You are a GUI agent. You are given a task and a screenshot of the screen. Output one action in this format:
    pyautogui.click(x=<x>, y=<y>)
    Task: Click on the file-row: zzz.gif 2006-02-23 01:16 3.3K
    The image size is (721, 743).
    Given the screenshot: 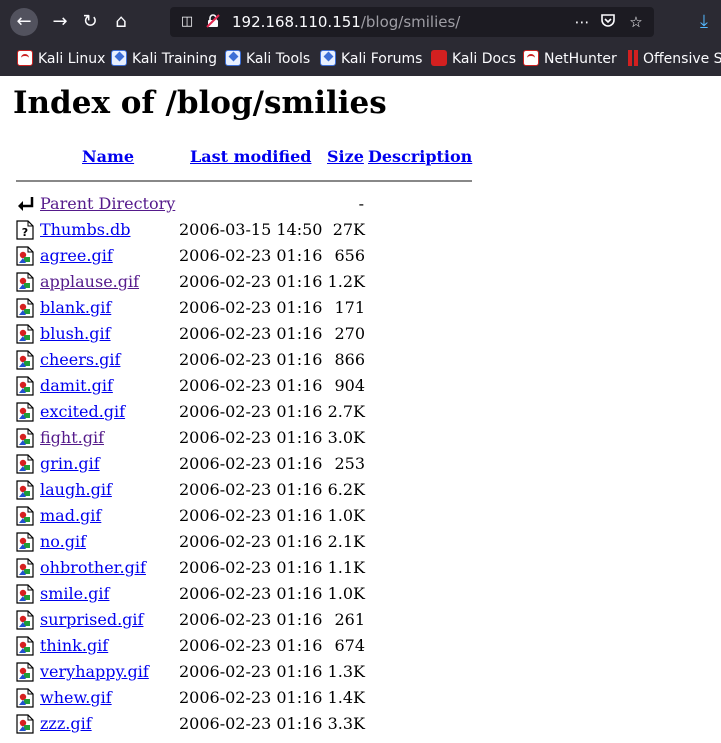 What is the action you would take?
    pyautogui.click(x=240, y=725)
    